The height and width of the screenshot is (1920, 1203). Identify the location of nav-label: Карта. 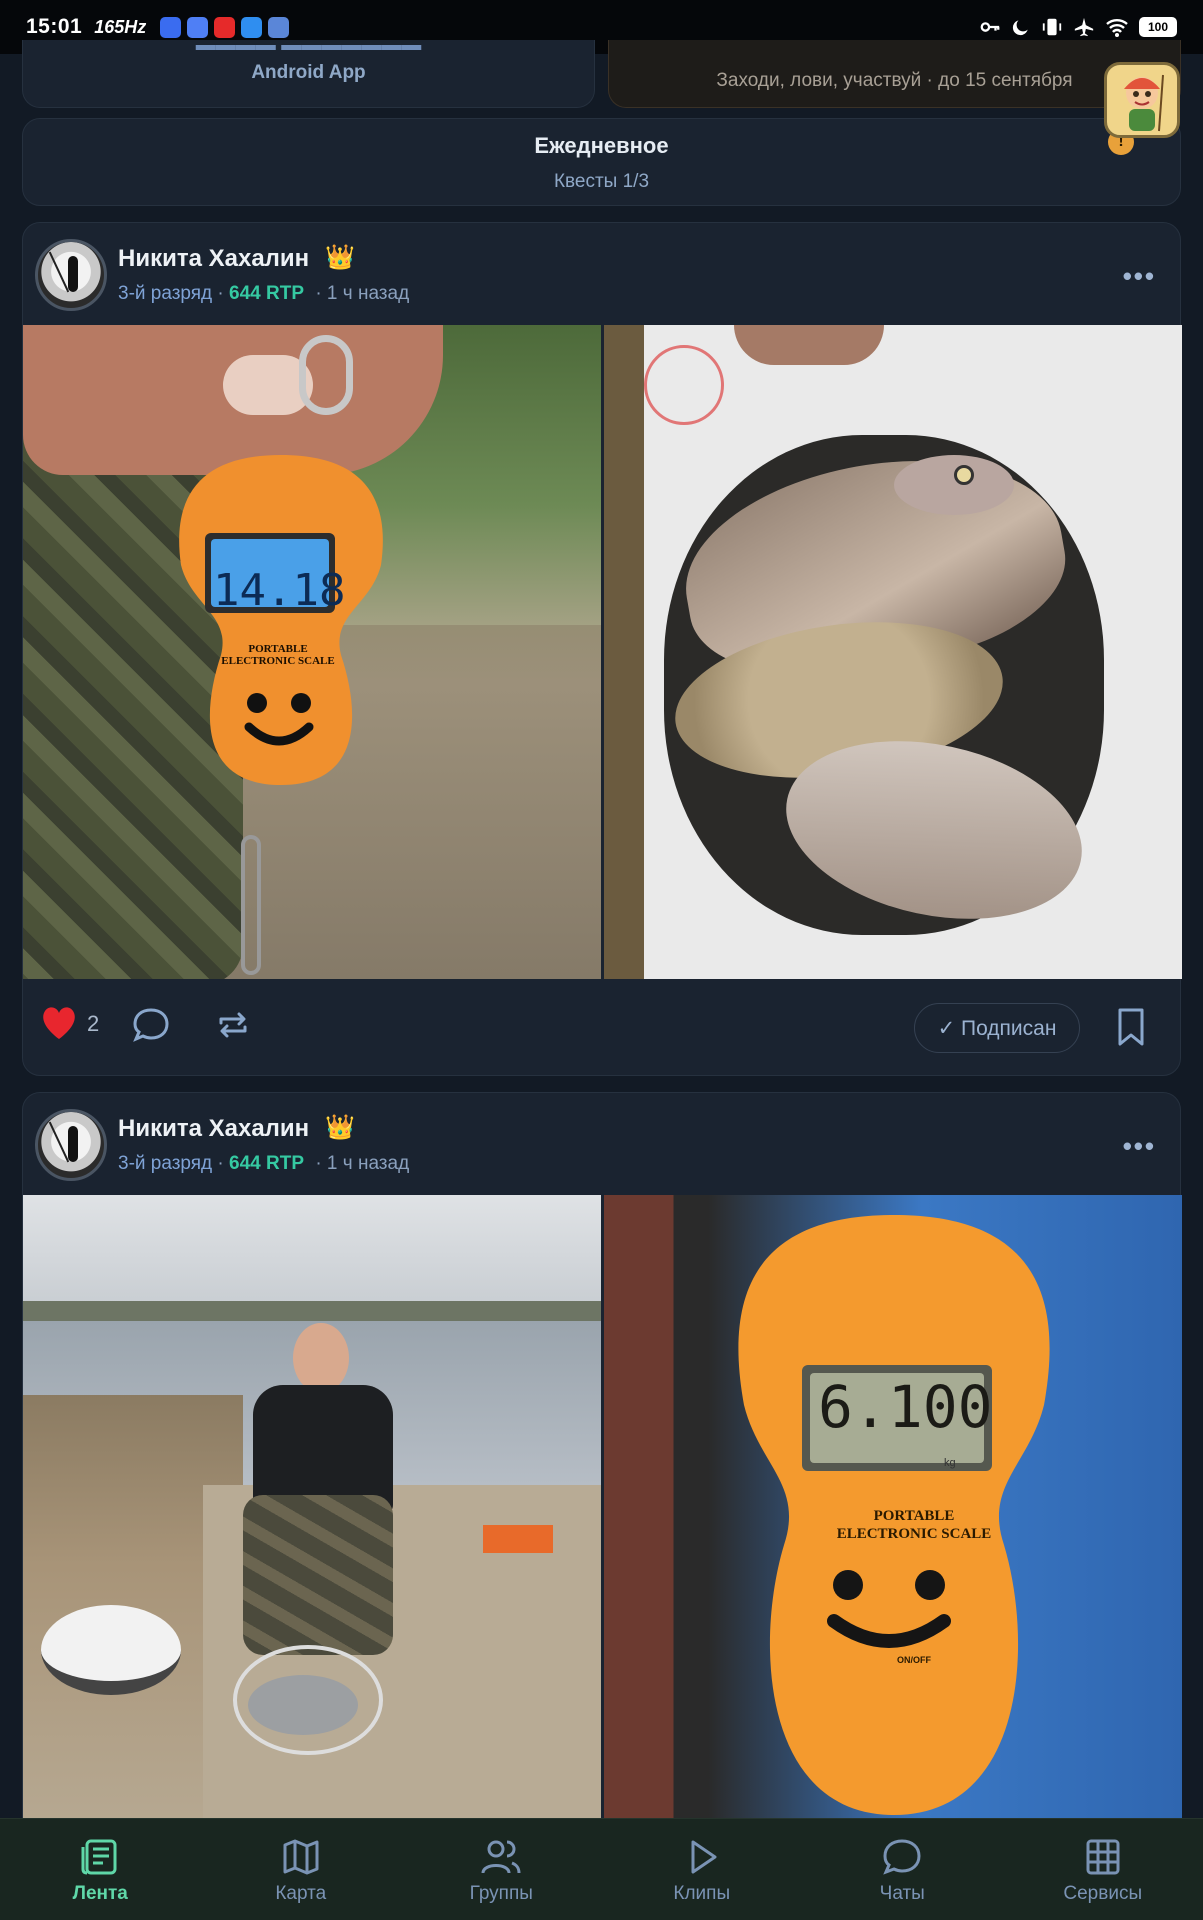
(301, 1893).